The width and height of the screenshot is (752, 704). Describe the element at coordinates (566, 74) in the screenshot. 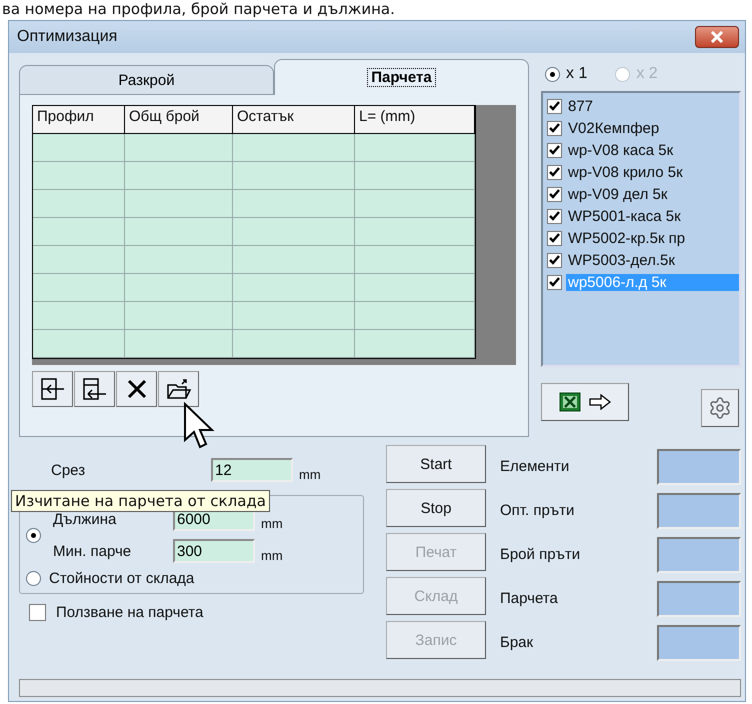

I see `multiplier-radio: x 1` at that location.